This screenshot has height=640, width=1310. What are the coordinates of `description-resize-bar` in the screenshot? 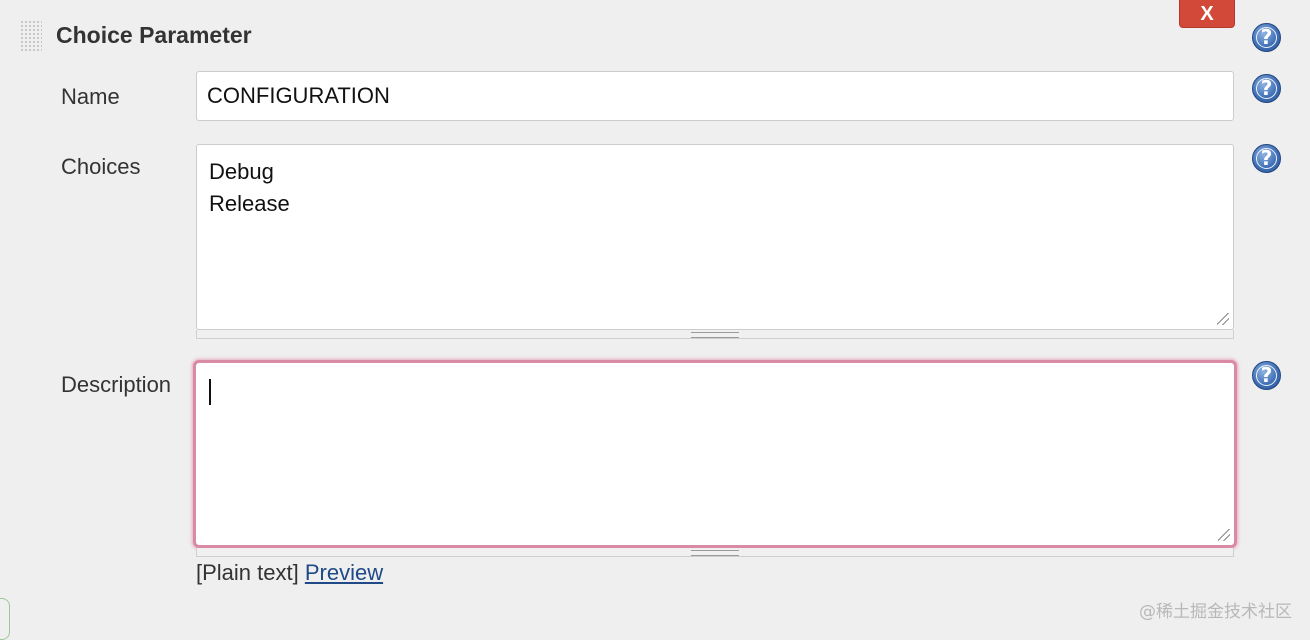 It's located at (715, 552).